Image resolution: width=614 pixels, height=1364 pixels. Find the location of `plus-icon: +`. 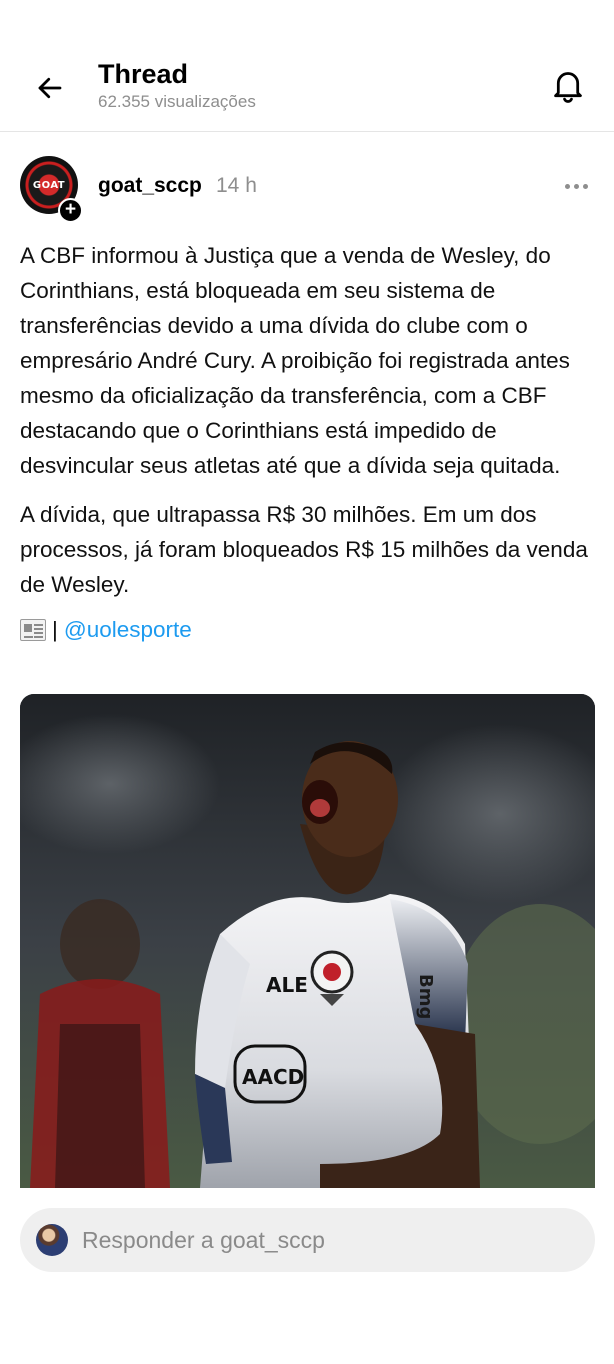

plus-icon: + is located at coordinates (70, 209).